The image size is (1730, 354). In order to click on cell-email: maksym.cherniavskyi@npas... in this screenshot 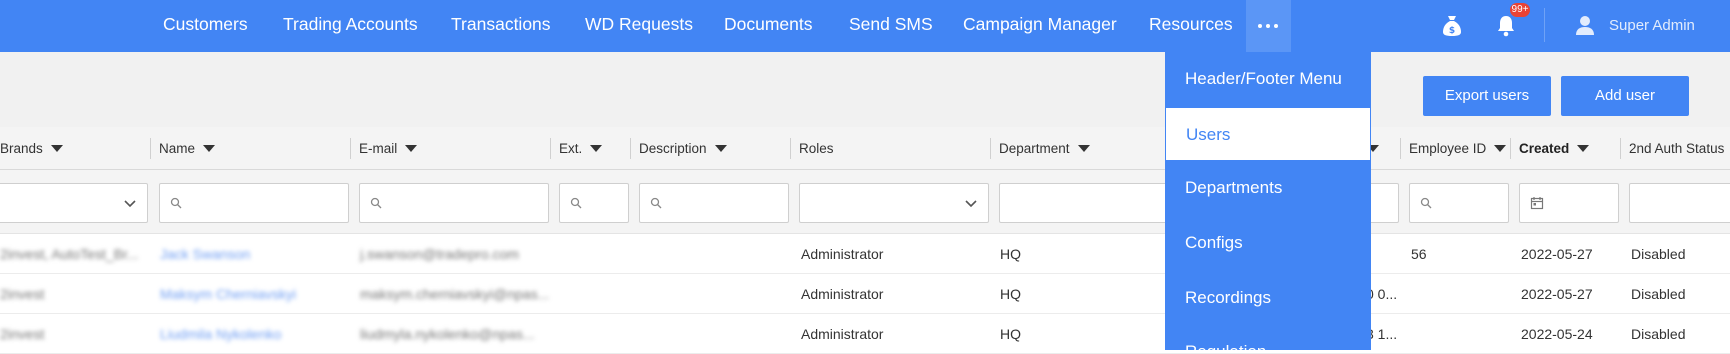, I will do `click(455, 294)`.